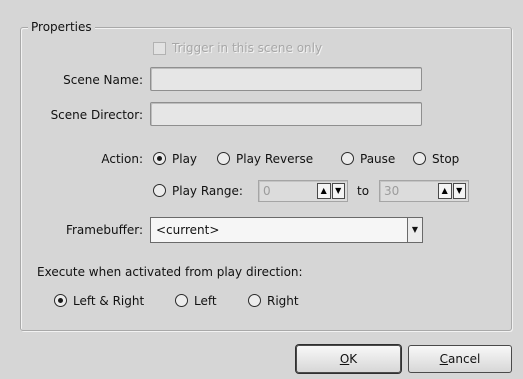 This screenshot has height=379, width=523. What do you see at coordinates (414, 230) in the screenshot?
I see `chevron-down-icon: ▼` at bounding box center [414, 230].